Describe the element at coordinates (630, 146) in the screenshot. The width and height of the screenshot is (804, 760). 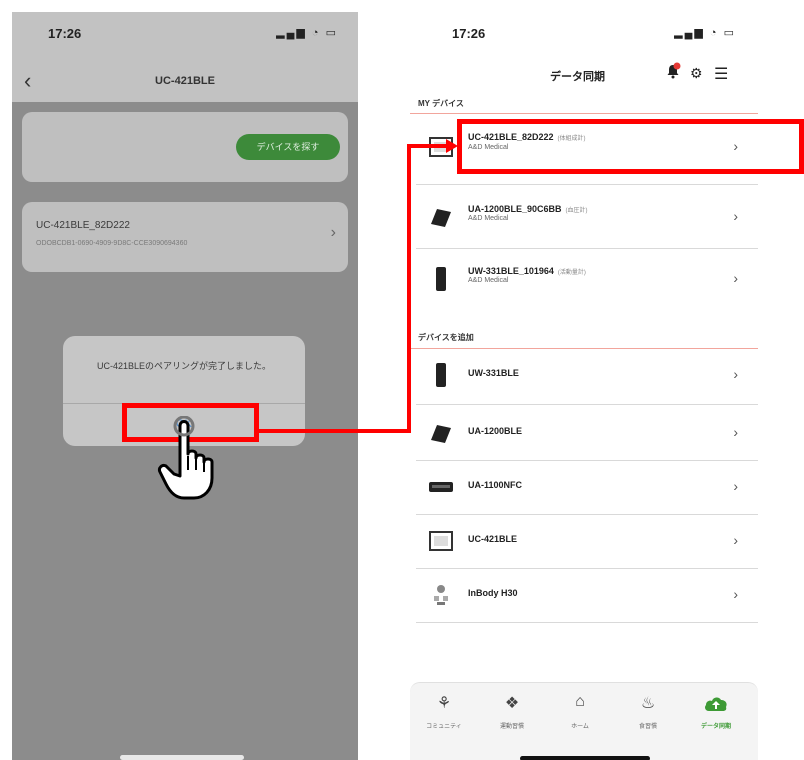
I see `device-highlight-box` at that location.